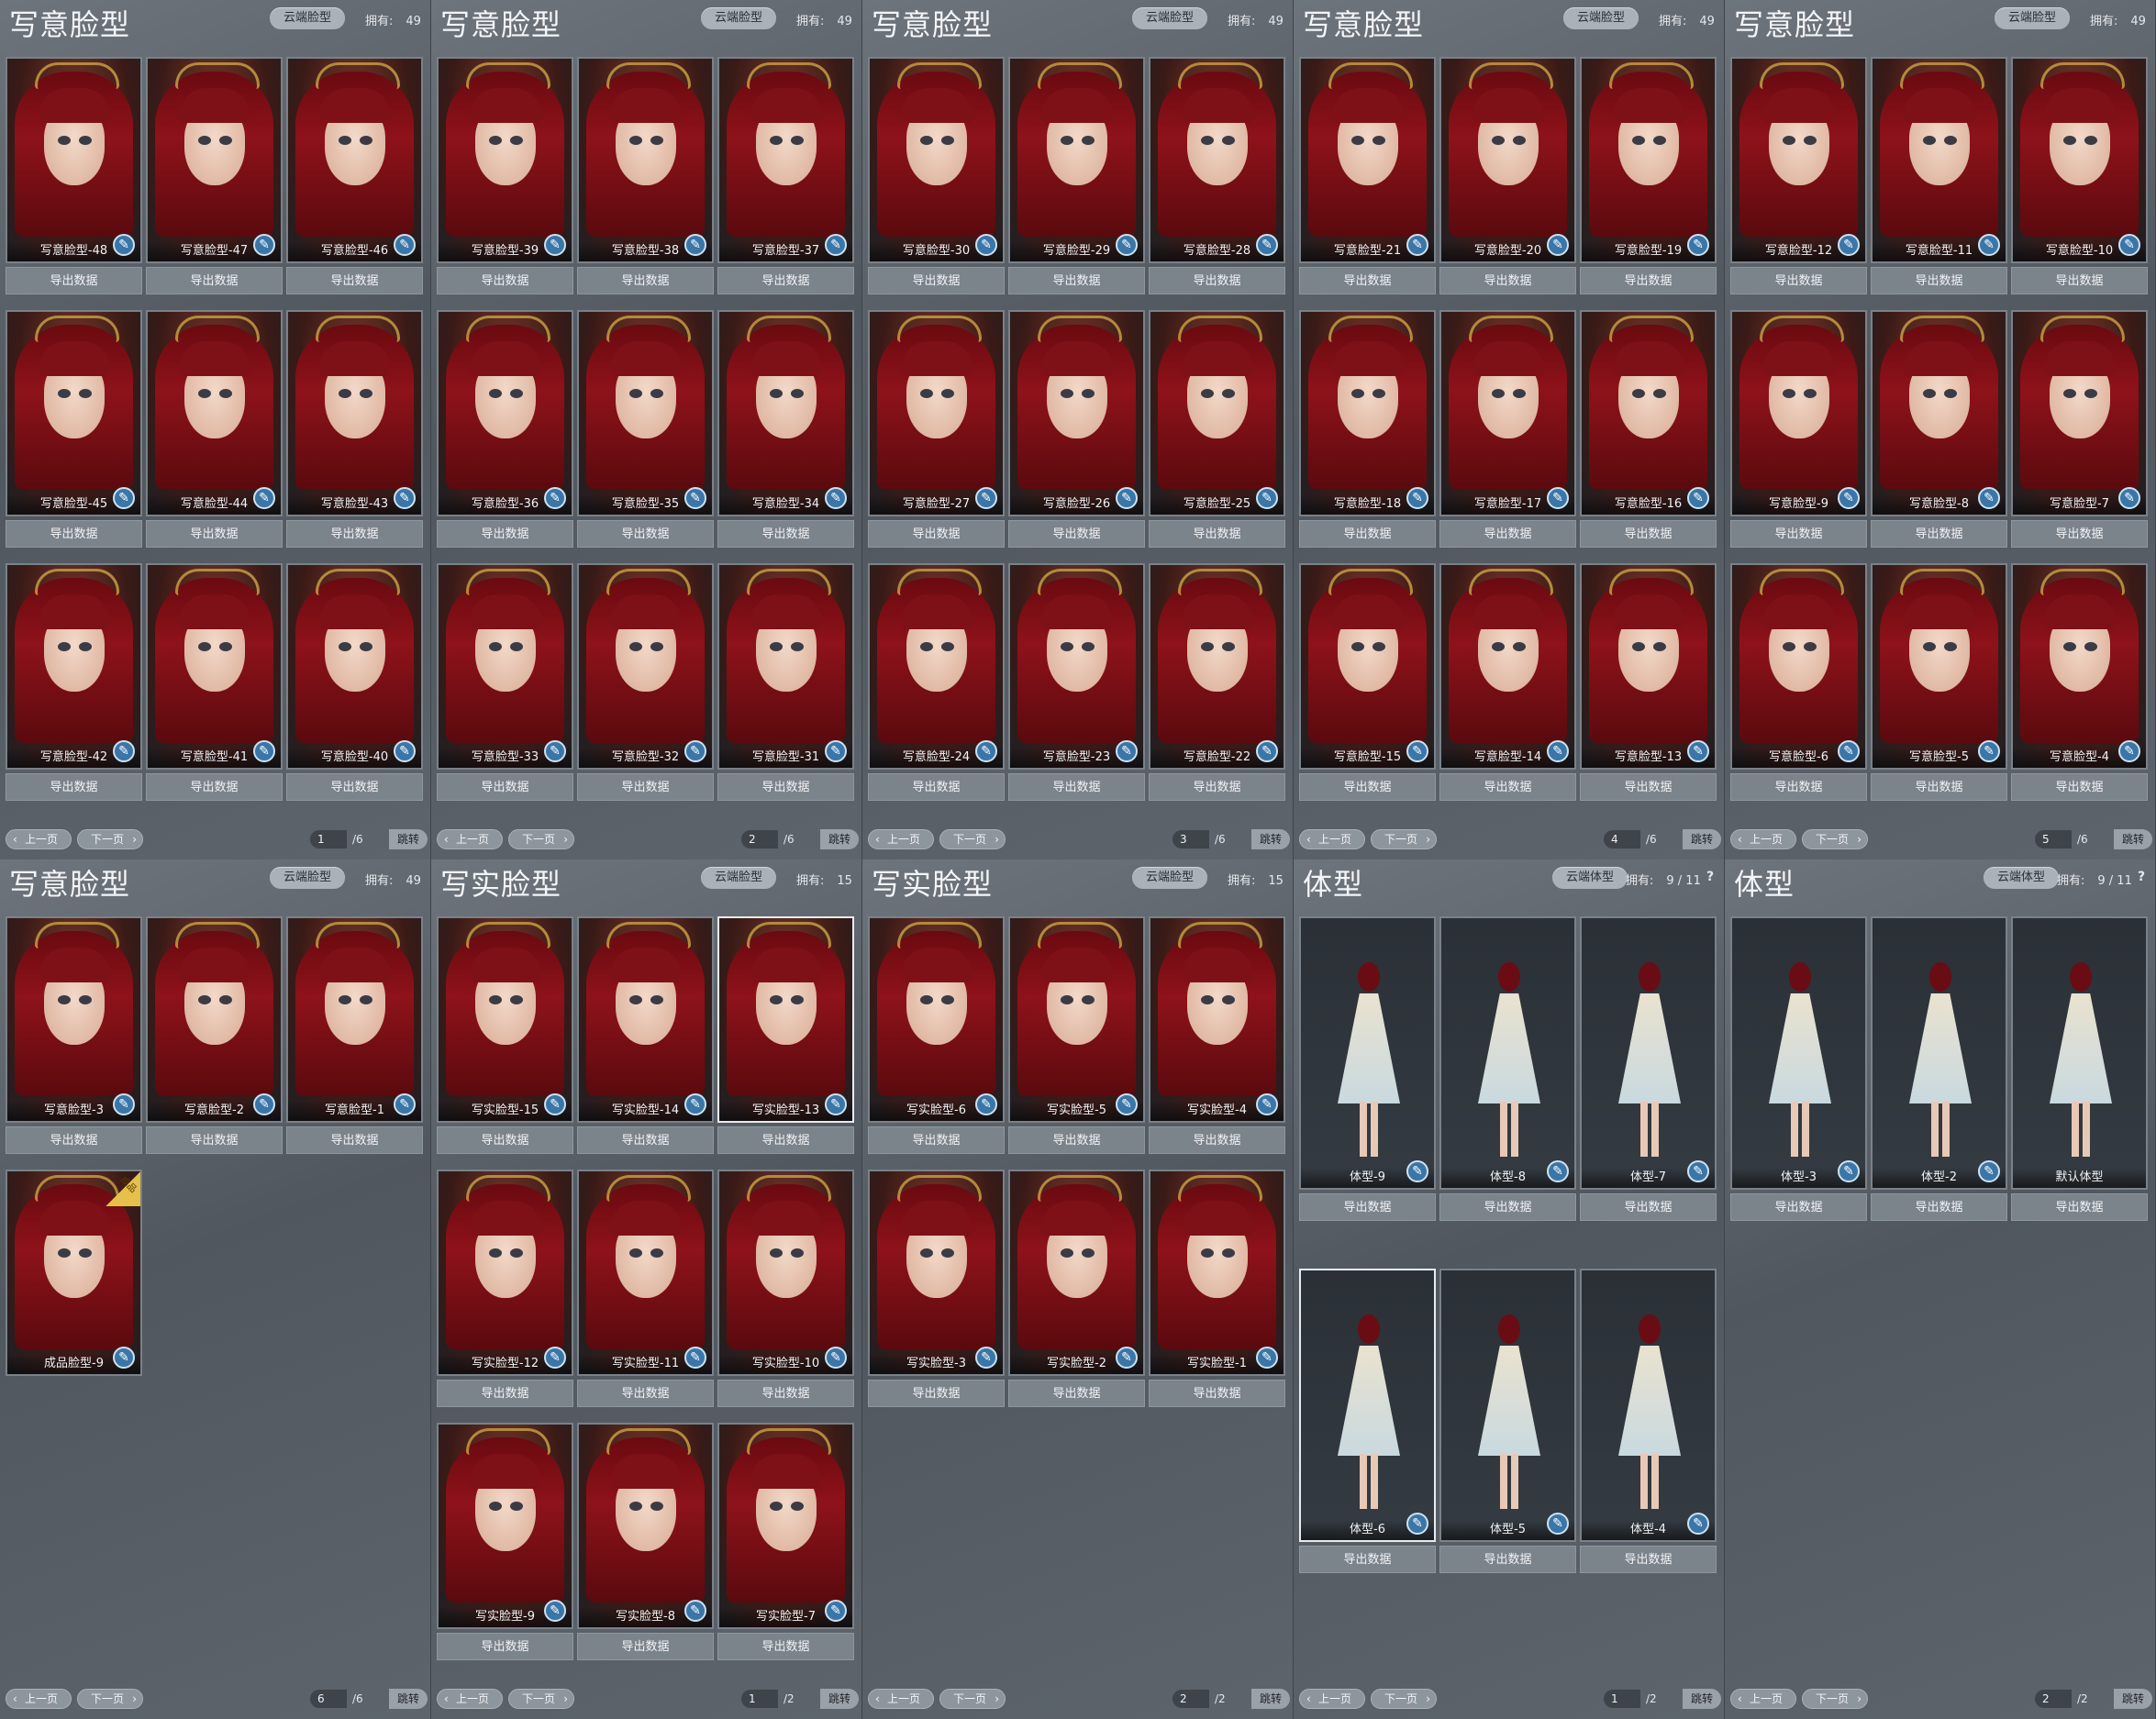 Image resolution: width=2156 pixels, height=1719 pixels. What do you see at coordinates (1217, 666) in the screenshot?
I see `face-preview: 写意脸型-22 ✎` at bounding box center [1217, 666].